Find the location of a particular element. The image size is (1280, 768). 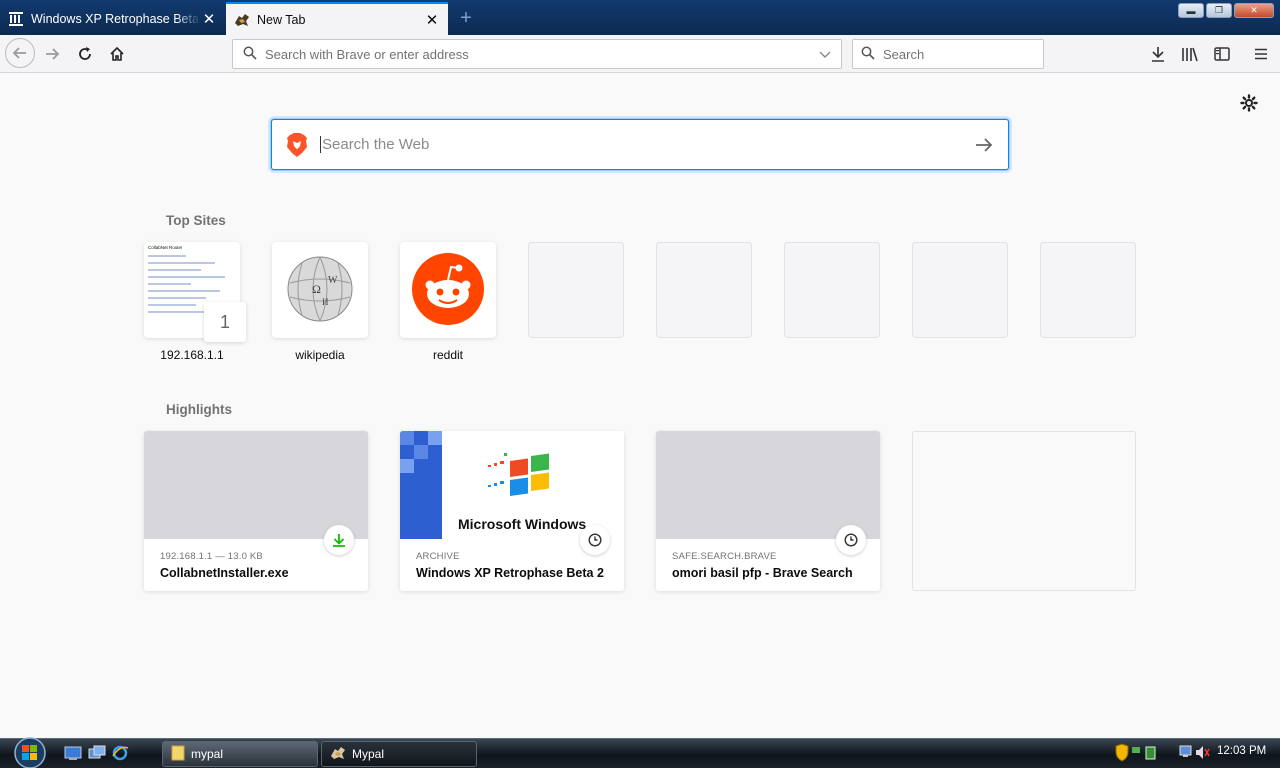

search-bar: Search is located at coordinates (948, 54).